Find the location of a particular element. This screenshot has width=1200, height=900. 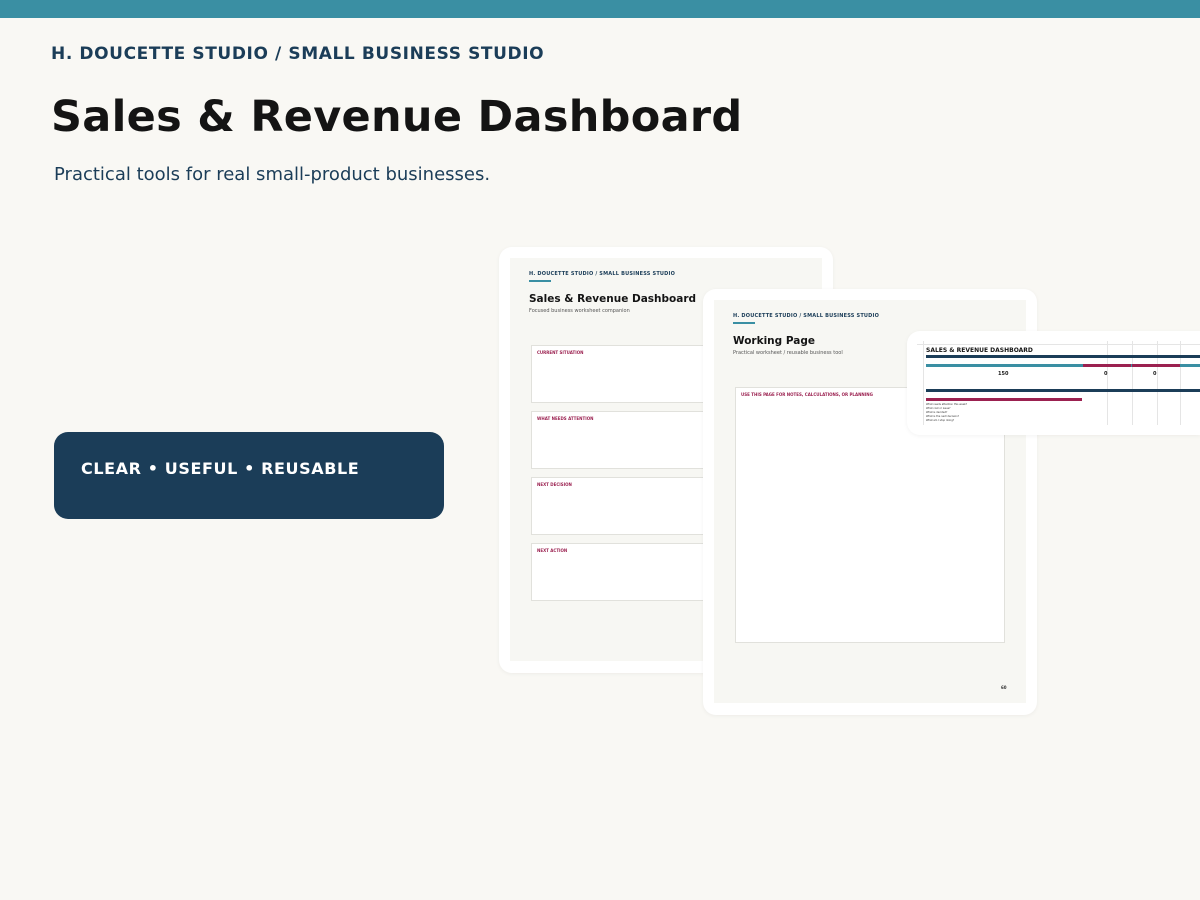

page-number: 60 is located at coordinates (1004, 687).